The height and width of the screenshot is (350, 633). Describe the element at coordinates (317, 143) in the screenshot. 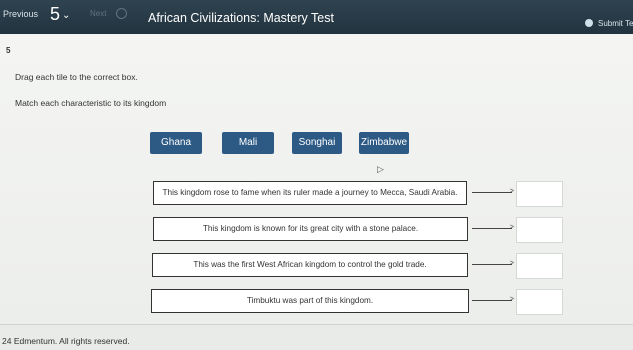

I see `tile-songhai: Songhai` at that location.